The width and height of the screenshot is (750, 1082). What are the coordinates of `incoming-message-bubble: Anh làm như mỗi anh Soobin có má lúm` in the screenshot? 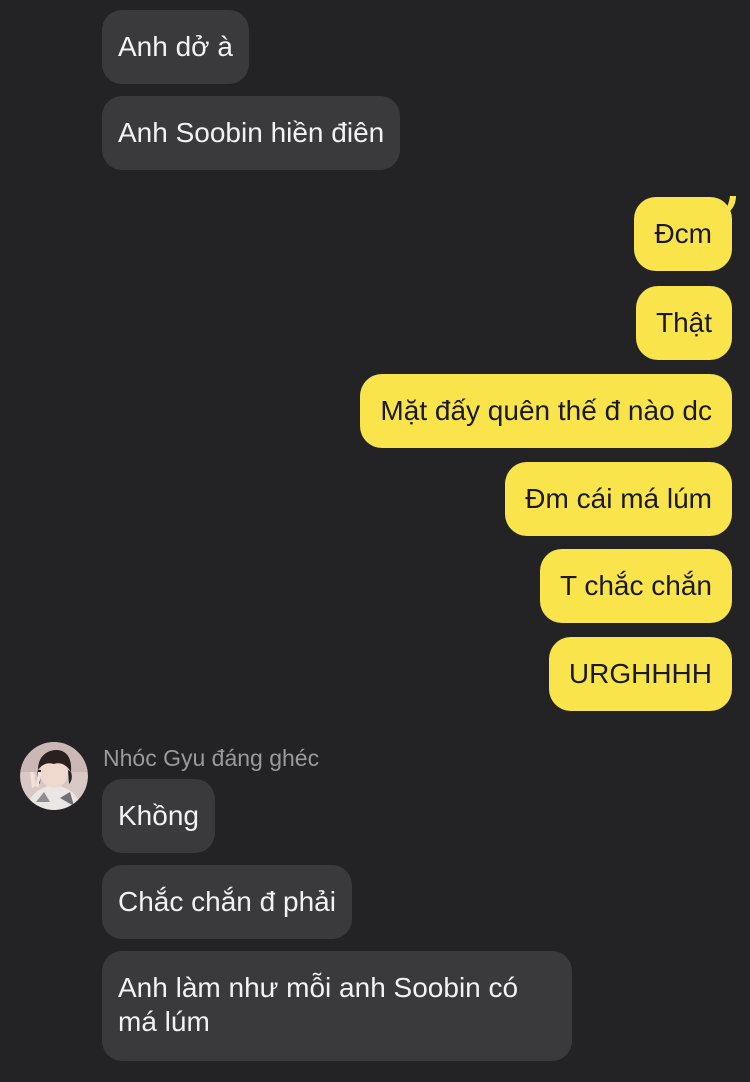 It's located at (337, 1006).